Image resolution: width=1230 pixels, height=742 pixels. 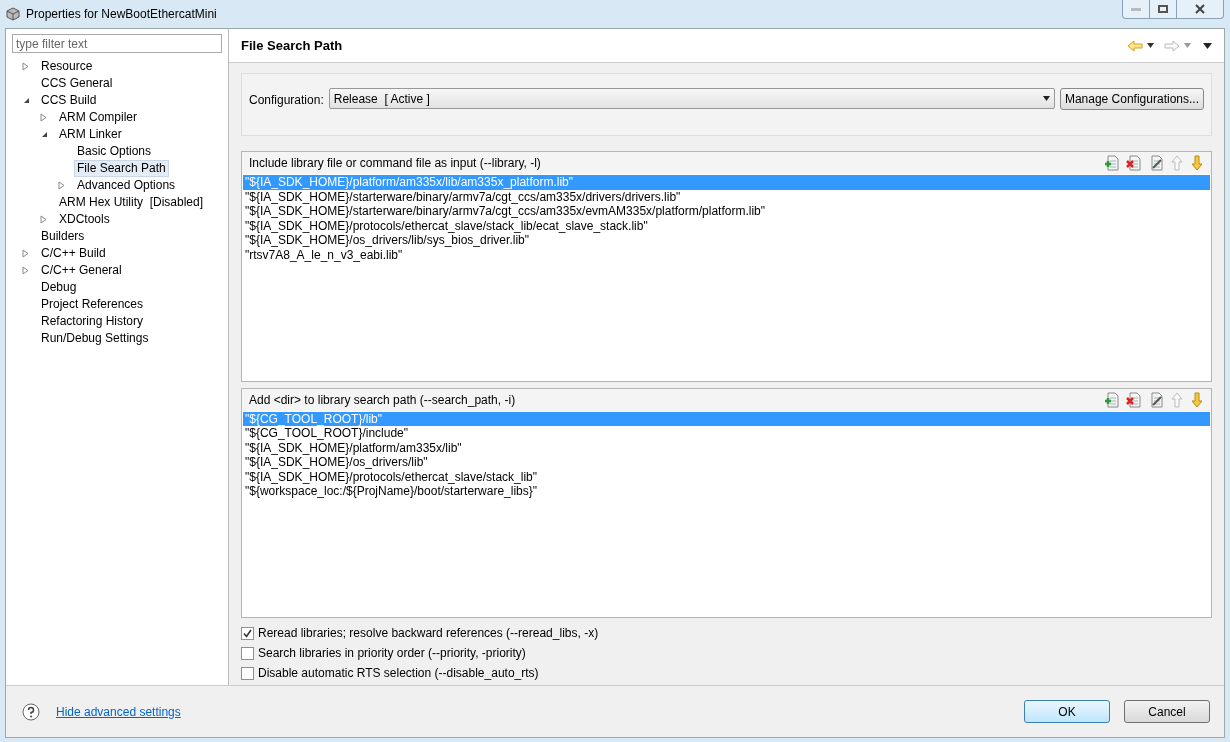 What do you see at coordinates (126, 185) in the screenshot?
I see `tree-item: Advanced Options` at bounding box center [126, 185].